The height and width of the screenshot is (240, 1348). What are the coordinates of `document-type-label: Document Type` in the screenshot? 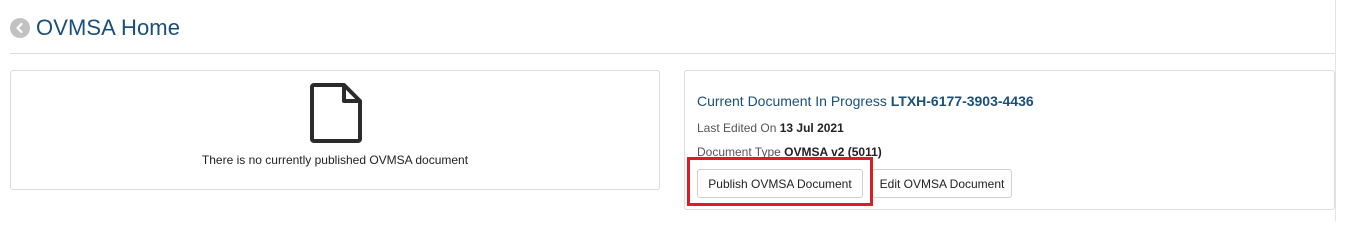 It's located at (739, 152).